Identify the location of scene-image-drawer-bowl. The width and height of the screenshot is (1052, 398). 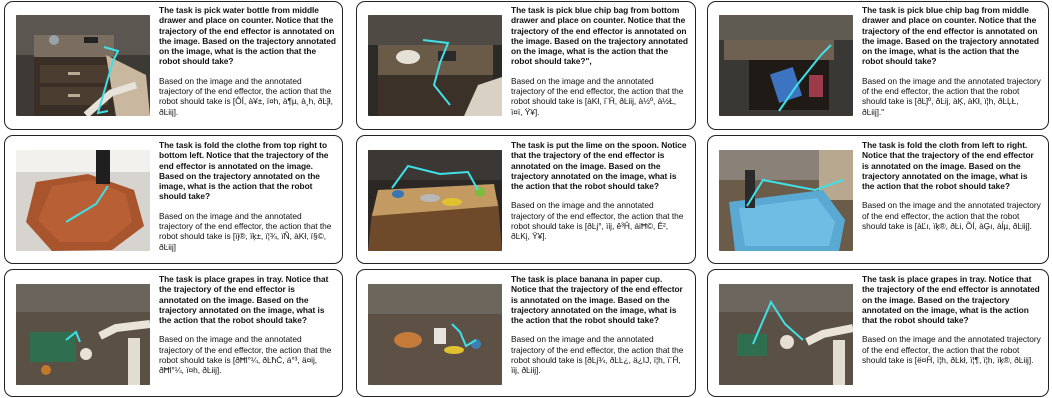
(435, 65).